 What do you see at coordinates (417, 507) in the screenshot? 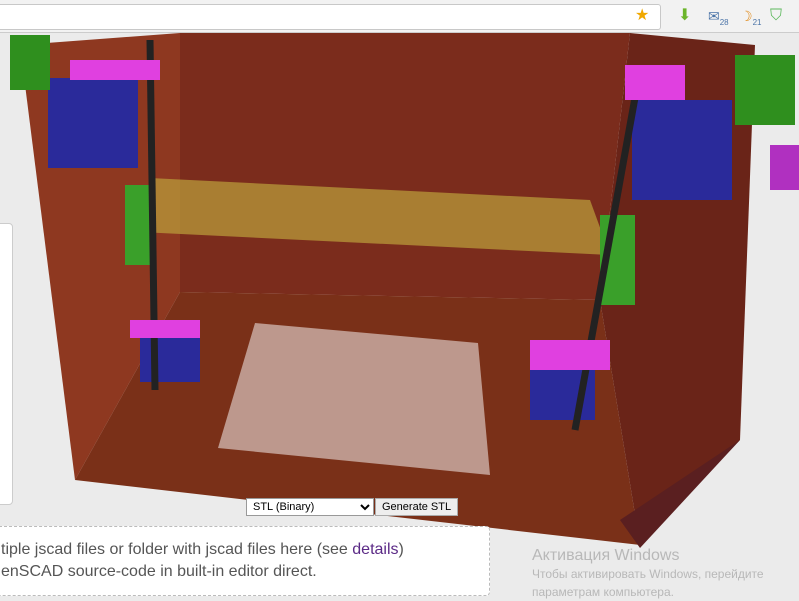
I see `generate-stl-button: Generate STL` at bounding box center [417, 507].